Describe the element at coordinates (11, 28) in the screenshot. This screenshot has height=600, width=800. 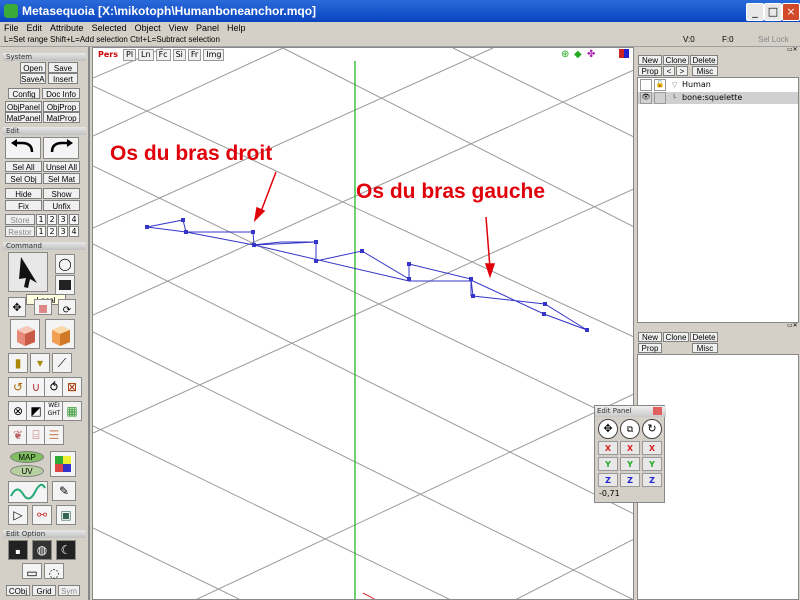
I see `menu-file: File` at that location.